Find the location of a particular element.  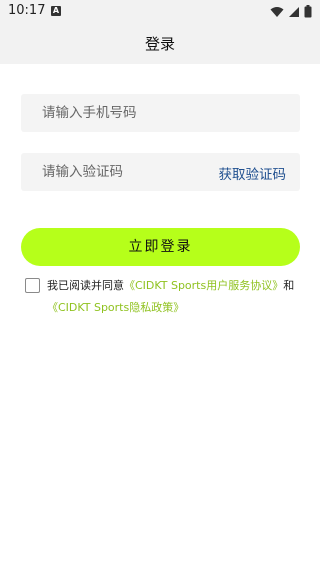

notification-icon: A is located at coordinates (56, 11).